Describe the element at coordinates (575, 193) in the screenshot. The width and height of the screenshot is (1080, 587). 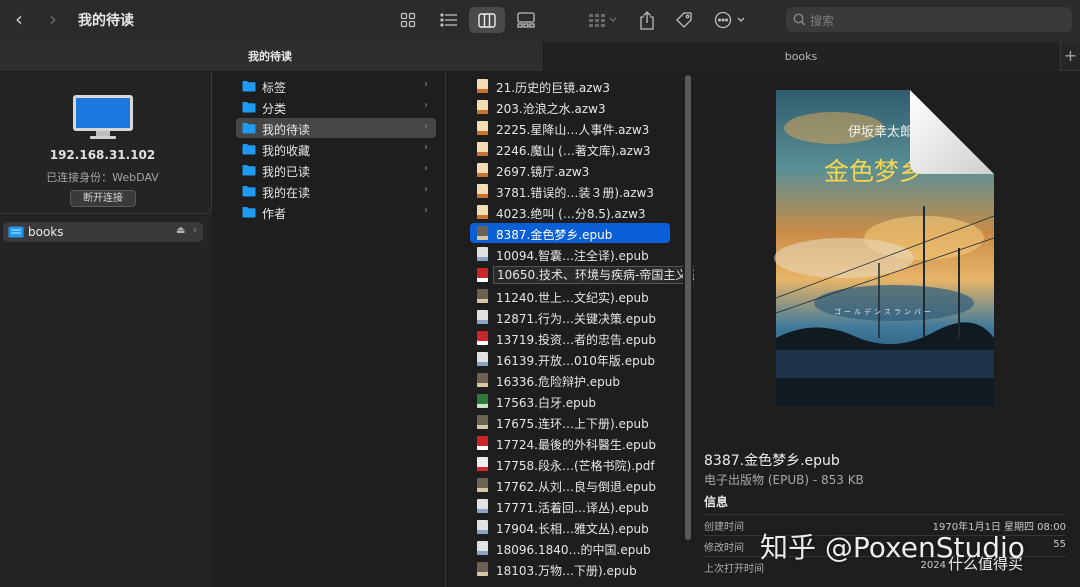
I see `file-name: 3781.错误的…装３册).azw3` at that location.